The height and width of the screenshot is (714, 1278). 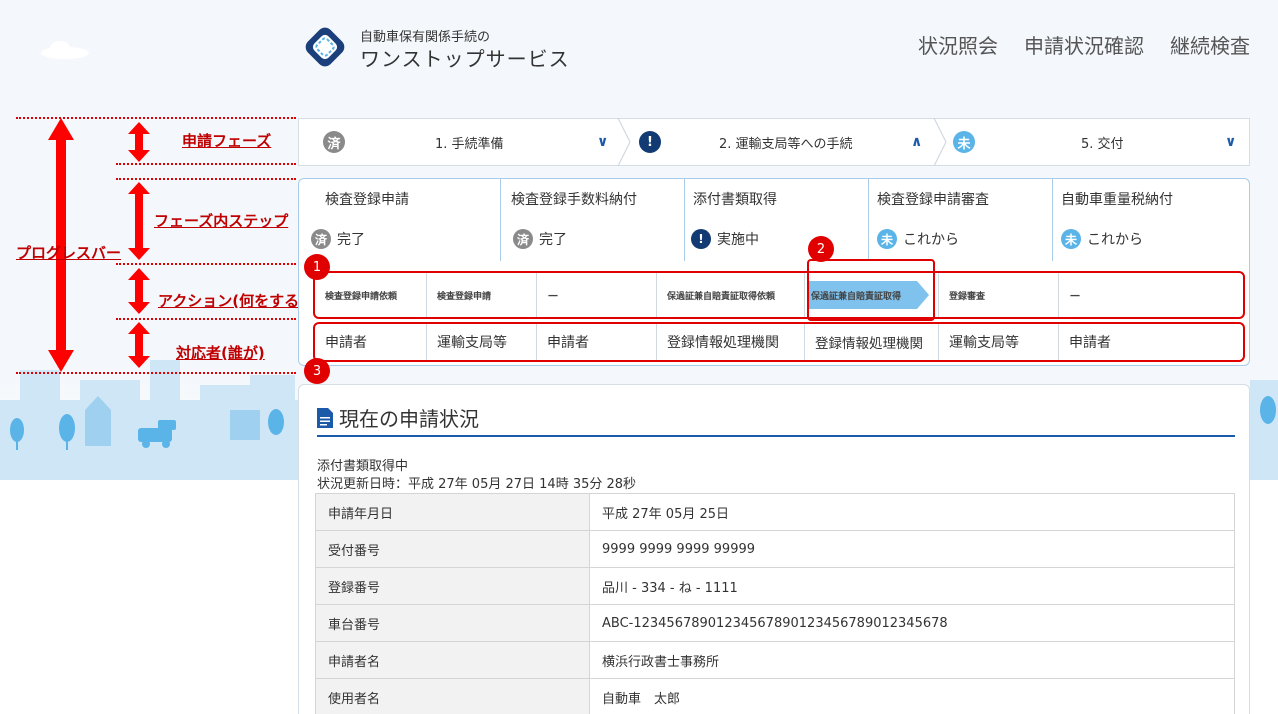 What do you see at coordinates (317, 371) in the screenshot?
I see `callout-number: 3` at bounding box center [317, 371].